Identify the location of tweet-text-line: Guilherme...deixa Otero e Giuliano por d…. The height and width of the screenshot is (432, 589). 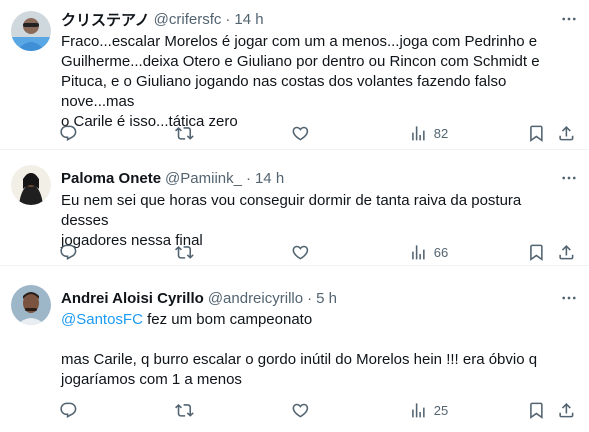
(300, 61).